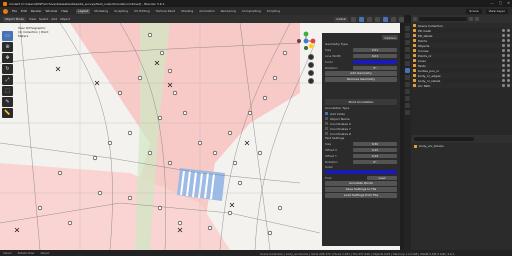 This screenshot has width=512, height=256. What do you see at coordinates (273, 11) in the screenshot?
I see `tab-scripting: Scripting` at bounding box center [273, 11].